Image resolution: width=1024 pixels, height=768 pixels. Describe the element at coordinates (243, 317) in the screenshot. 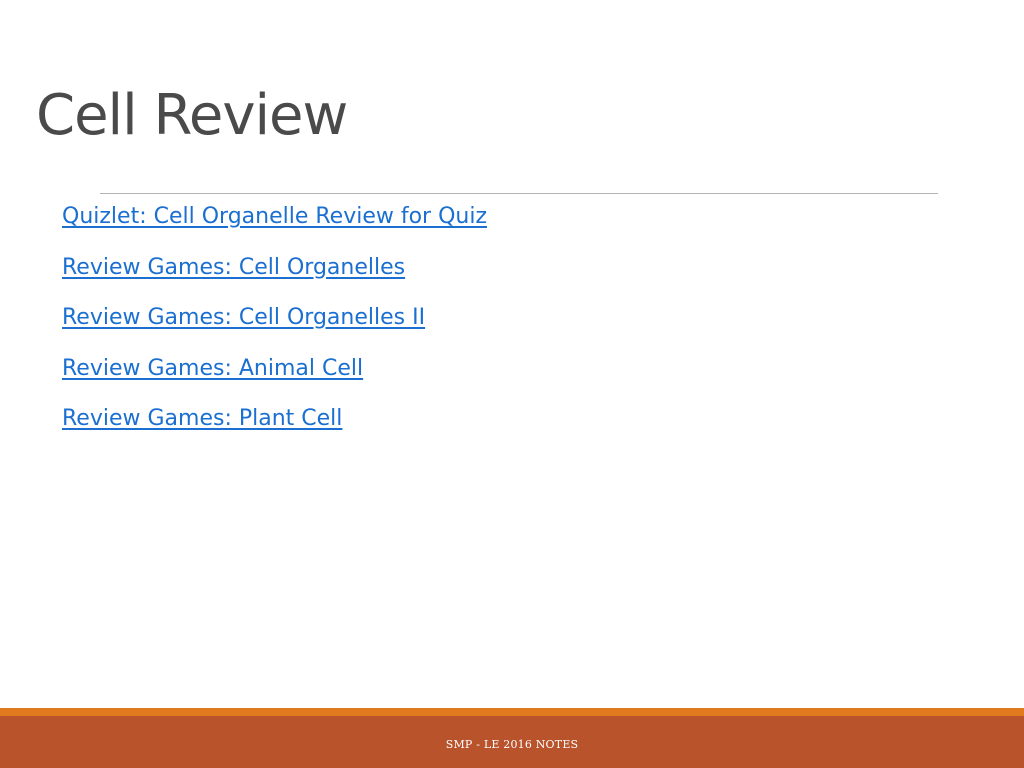

I see `link-review-games-cell-organelles-ii: Review Games: Cell Organelles II` at that location.